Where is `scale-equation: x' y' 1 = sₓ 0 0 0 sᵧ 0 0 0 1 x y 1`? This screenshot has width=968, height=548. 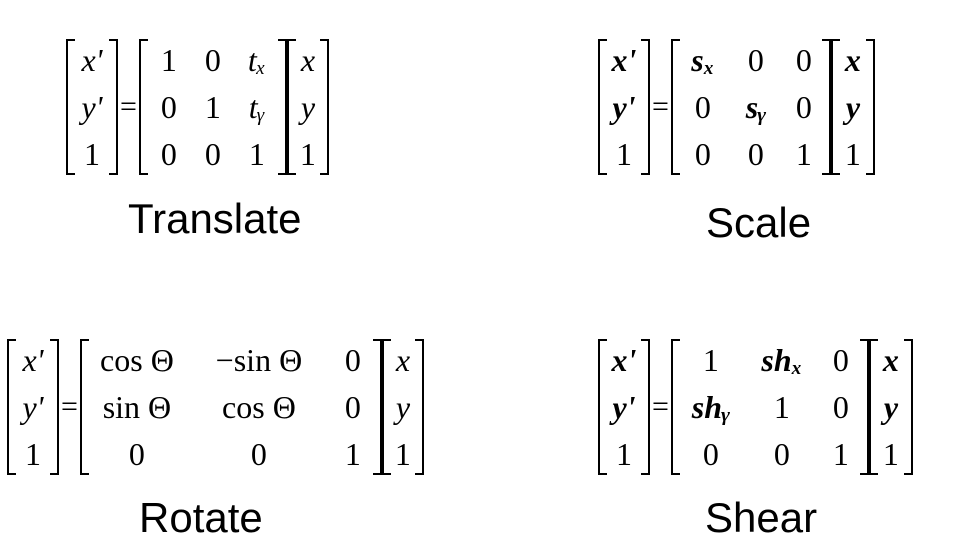
scale-equation: x' y' 1 = sₓ 0 0 0 sᵧ 0 0 0 1 x y 1 is located at coordinates (736, 107).